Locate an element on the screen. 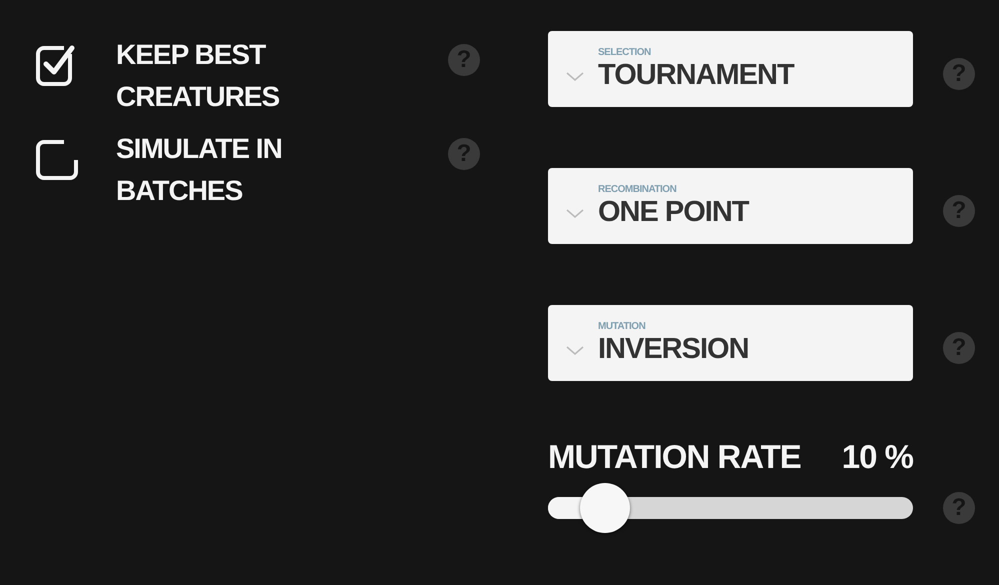 This screenshot has width=999, height=585. dropdown-value: INVERSION is located at coordinates (673, 348).